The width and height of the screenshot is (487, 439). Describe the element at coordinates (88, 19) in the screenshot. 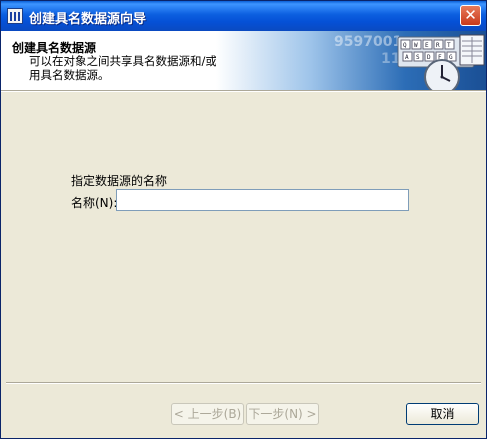

I see `window-title: 创建具名数据源向导` at that location.